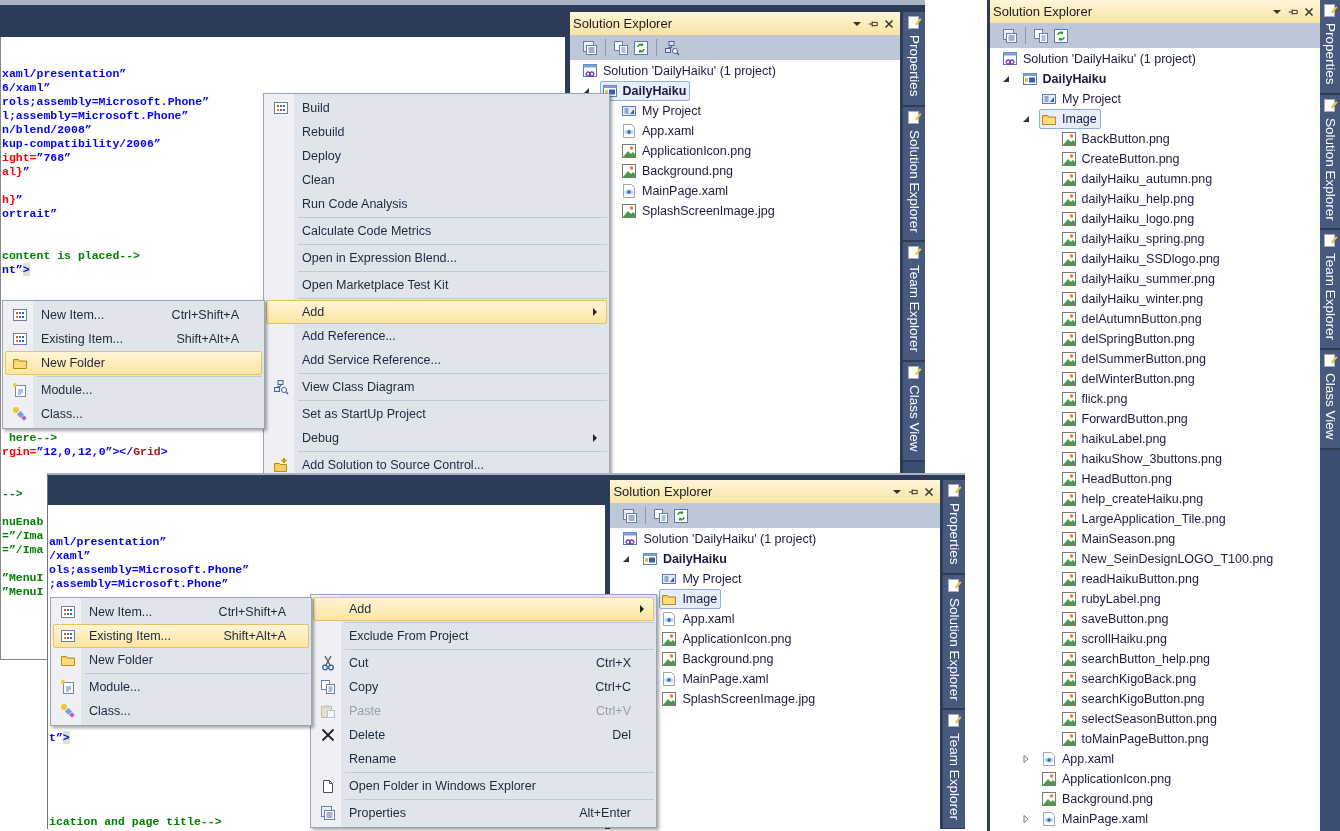 This screenshot has width=1340, height=831. What do you see at coordinates (436, 156) in the screenshot?
I see `menu-item: Deploy` at bounding box center [436, 156].